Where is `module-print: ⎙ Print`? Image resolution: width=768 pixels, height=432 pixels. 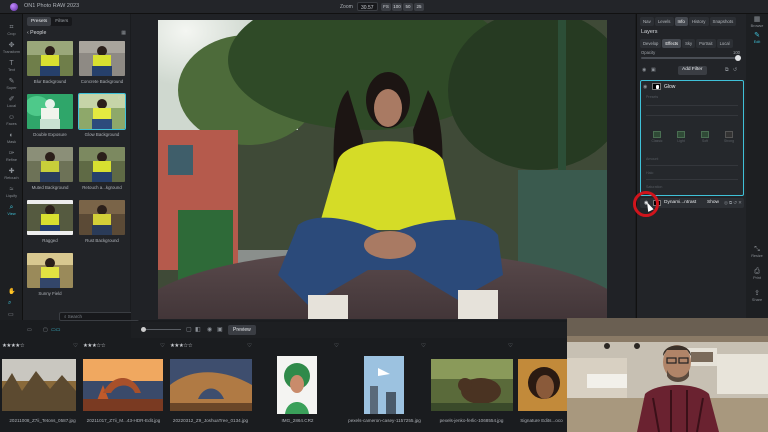
module-print: ⎙ Print is located at coordinates (757, 274).